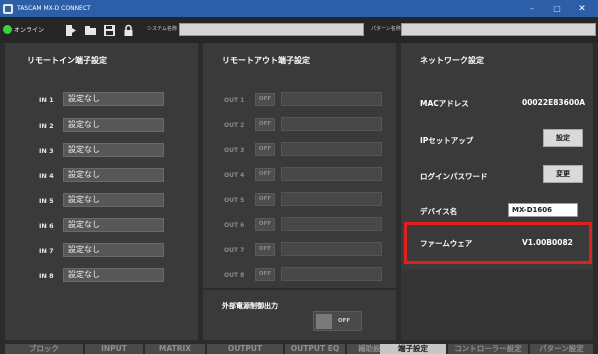  Describe the element at coordinates (452, 60) in the screenshot. I see `network-title: ネットワーク設定` at that location.